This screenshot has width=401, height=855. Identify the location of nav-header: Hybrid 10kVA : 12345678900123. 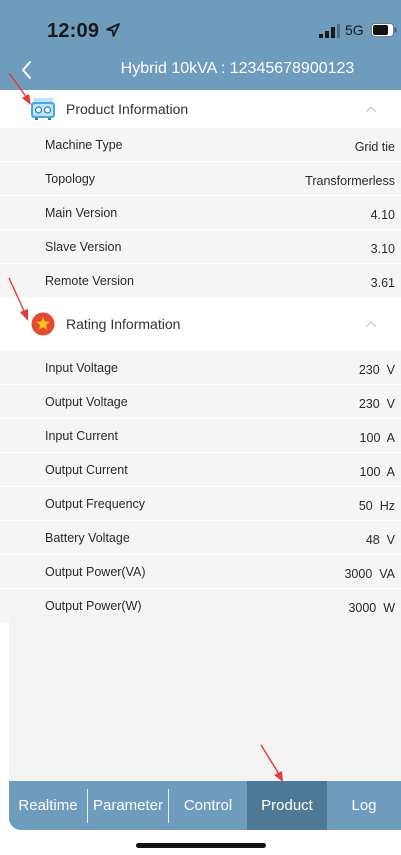
(200, 70).